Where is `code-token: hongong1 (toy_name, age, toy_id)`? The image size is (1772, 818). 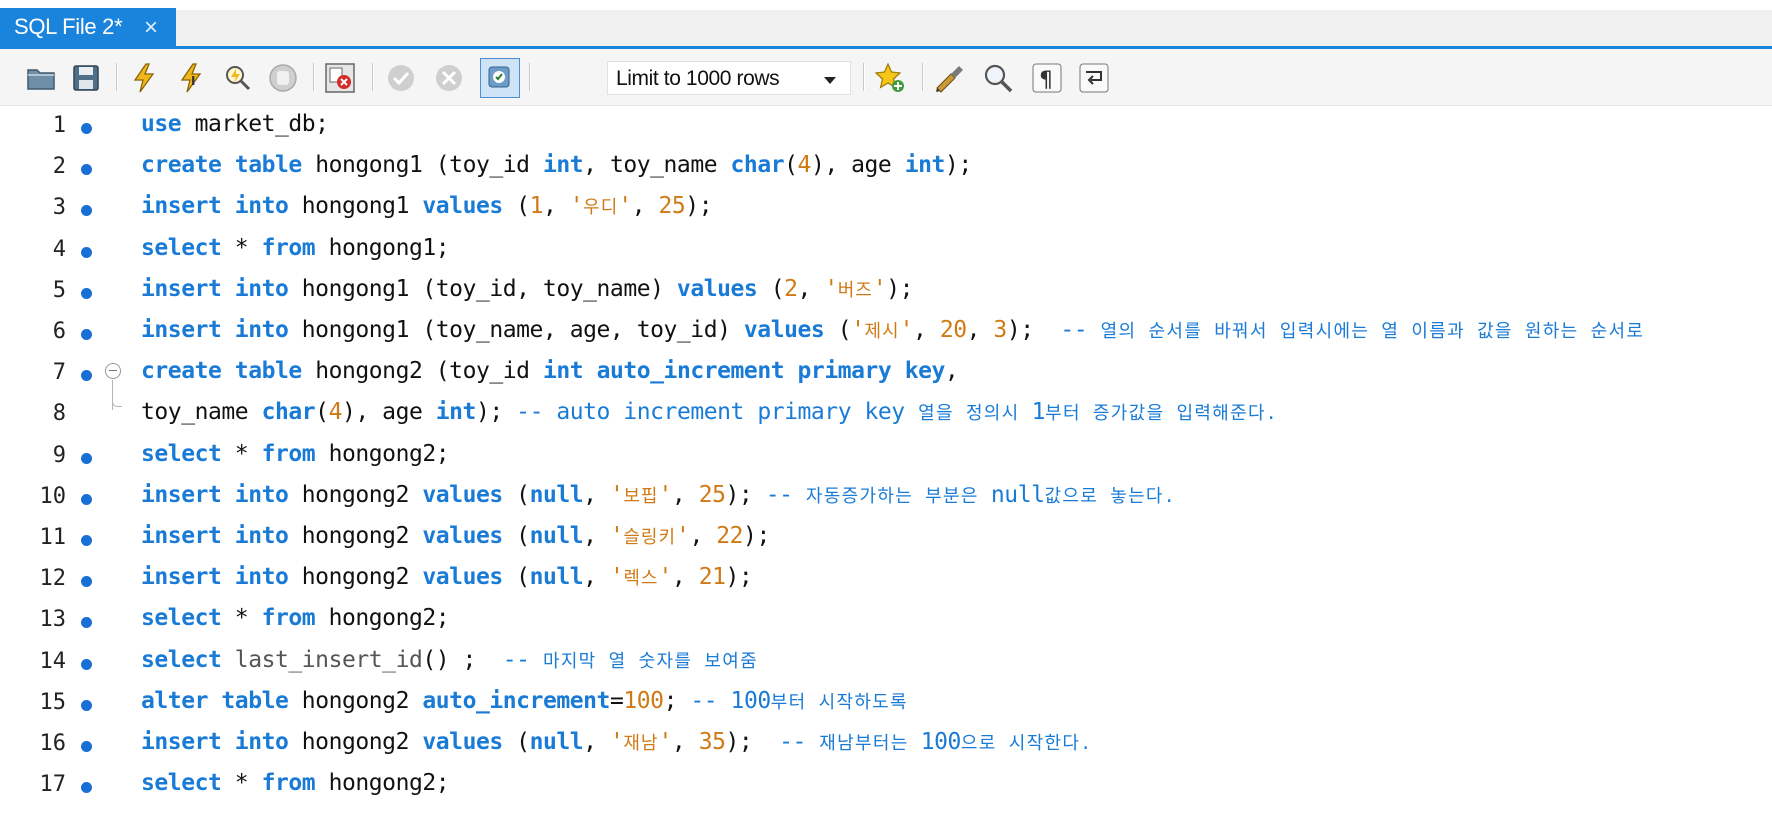 code-token: hongong1 (toy_name, age, toy_id) is located at coordinates (516, 330).